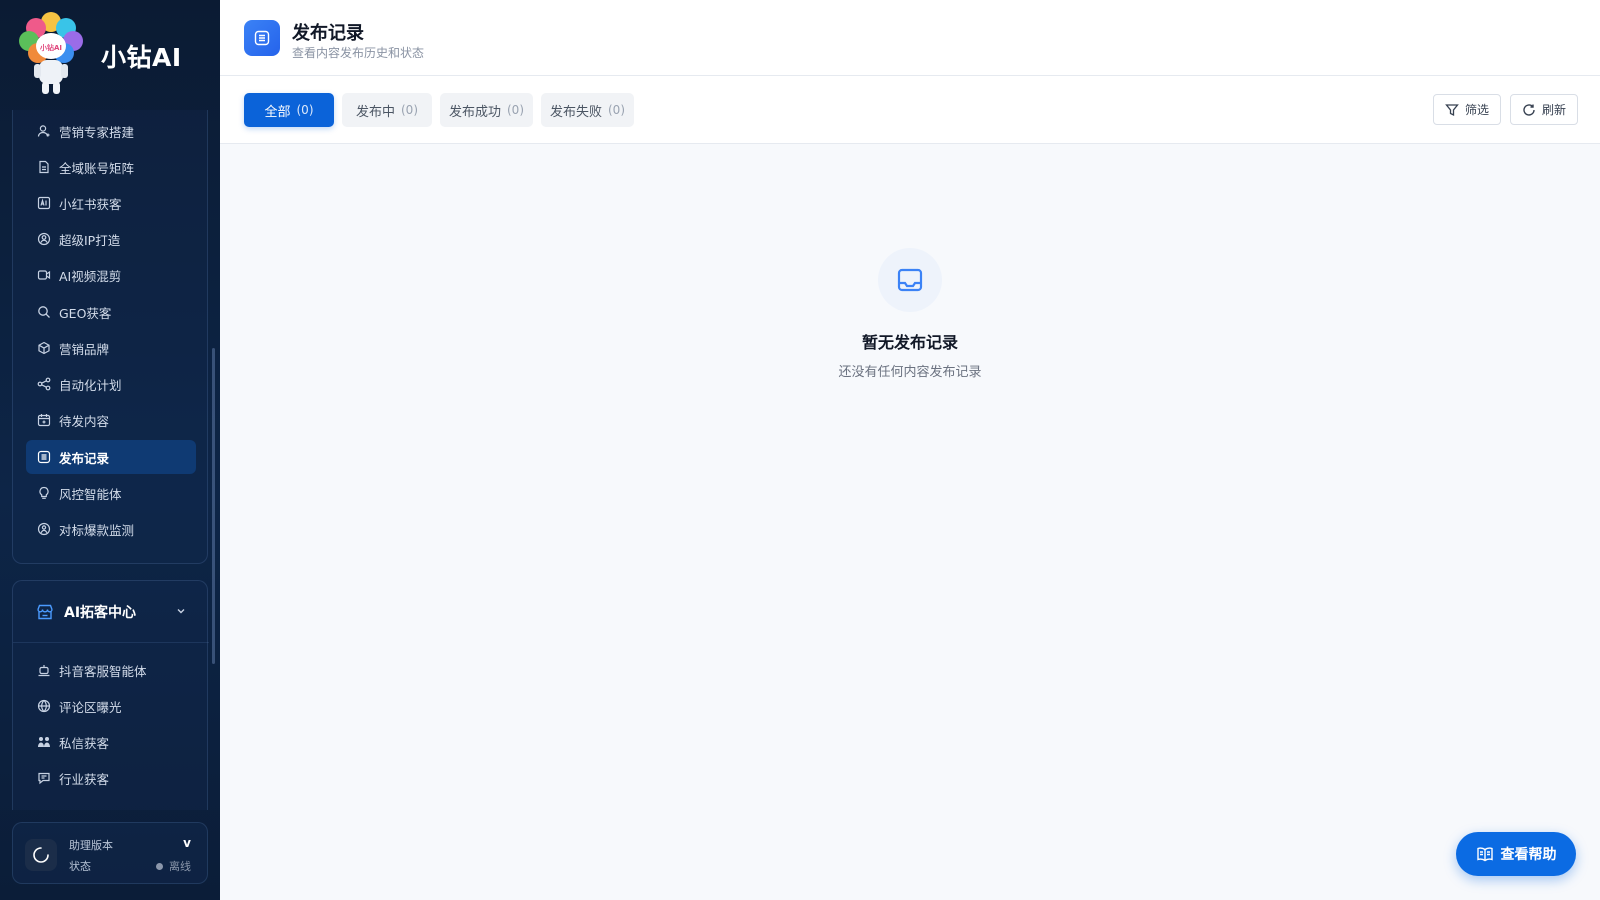  I want to click on tab-label: 全部, so click(277, 112).